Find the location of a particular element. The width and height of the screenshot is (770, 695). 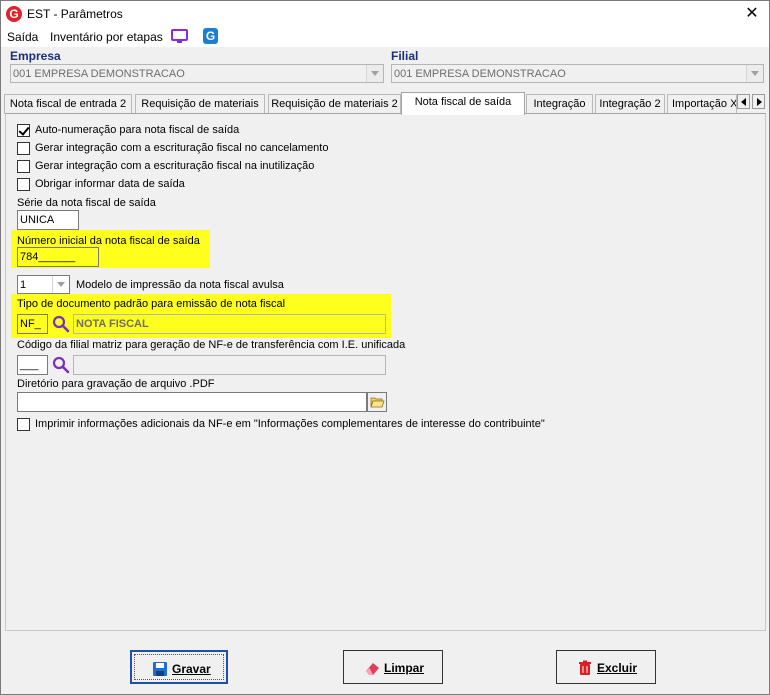

diretorio-label: Diretório para gravação de arquivo .PDF is located at coordinates (116, 384).